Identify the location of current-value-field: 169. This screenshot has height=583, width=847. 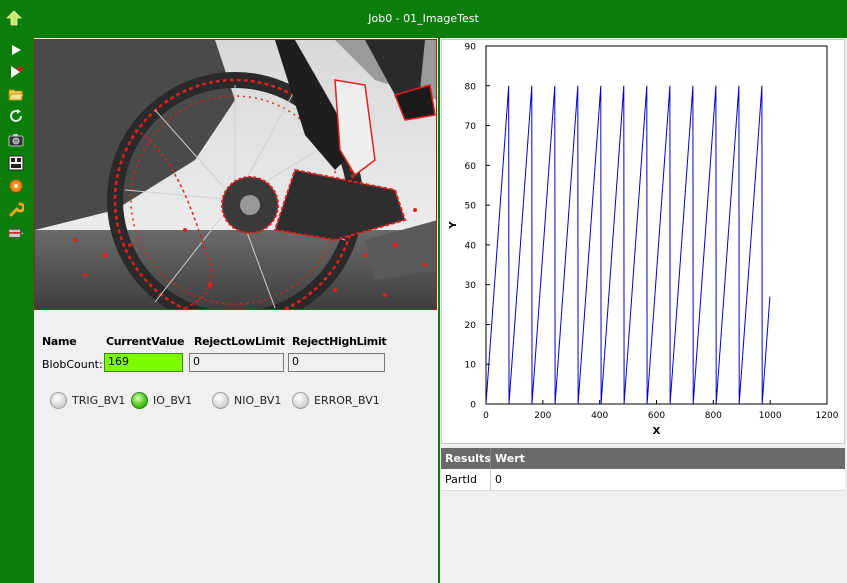
(143, 362).